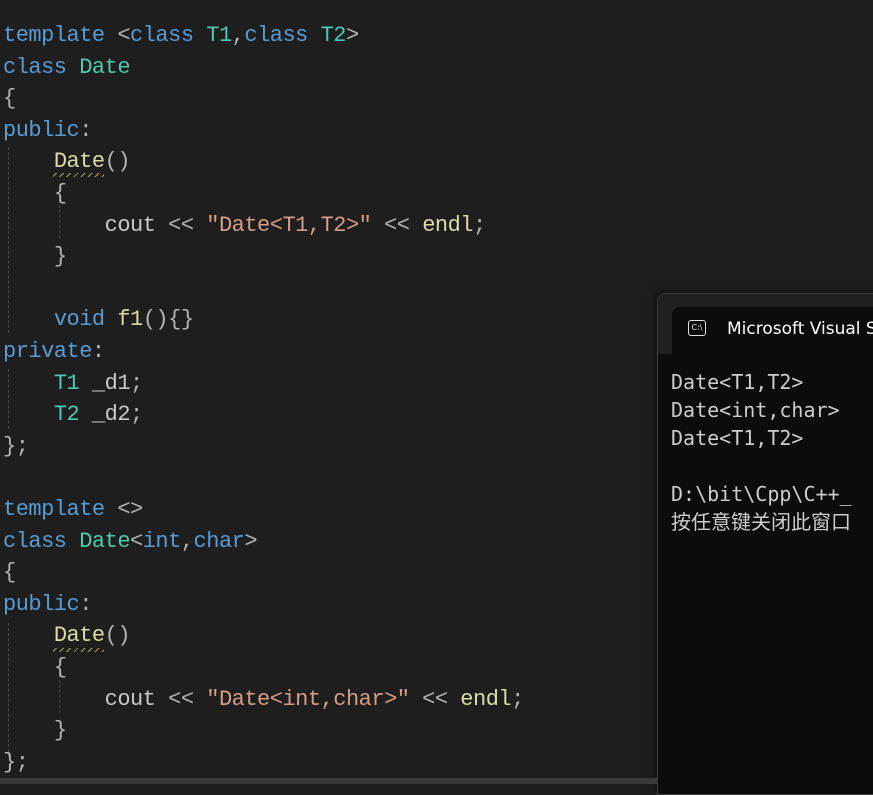 Image resolution: width=873 pixels, height=795 pixels. Describe the element at coordinates (219, 541) in the screenshot. I see `code-token-keyword: char` at that location.